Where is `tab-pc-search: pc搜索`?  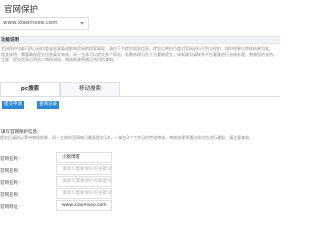 tab-pc-search: pc搜索 is located at coordinates (30, 89).